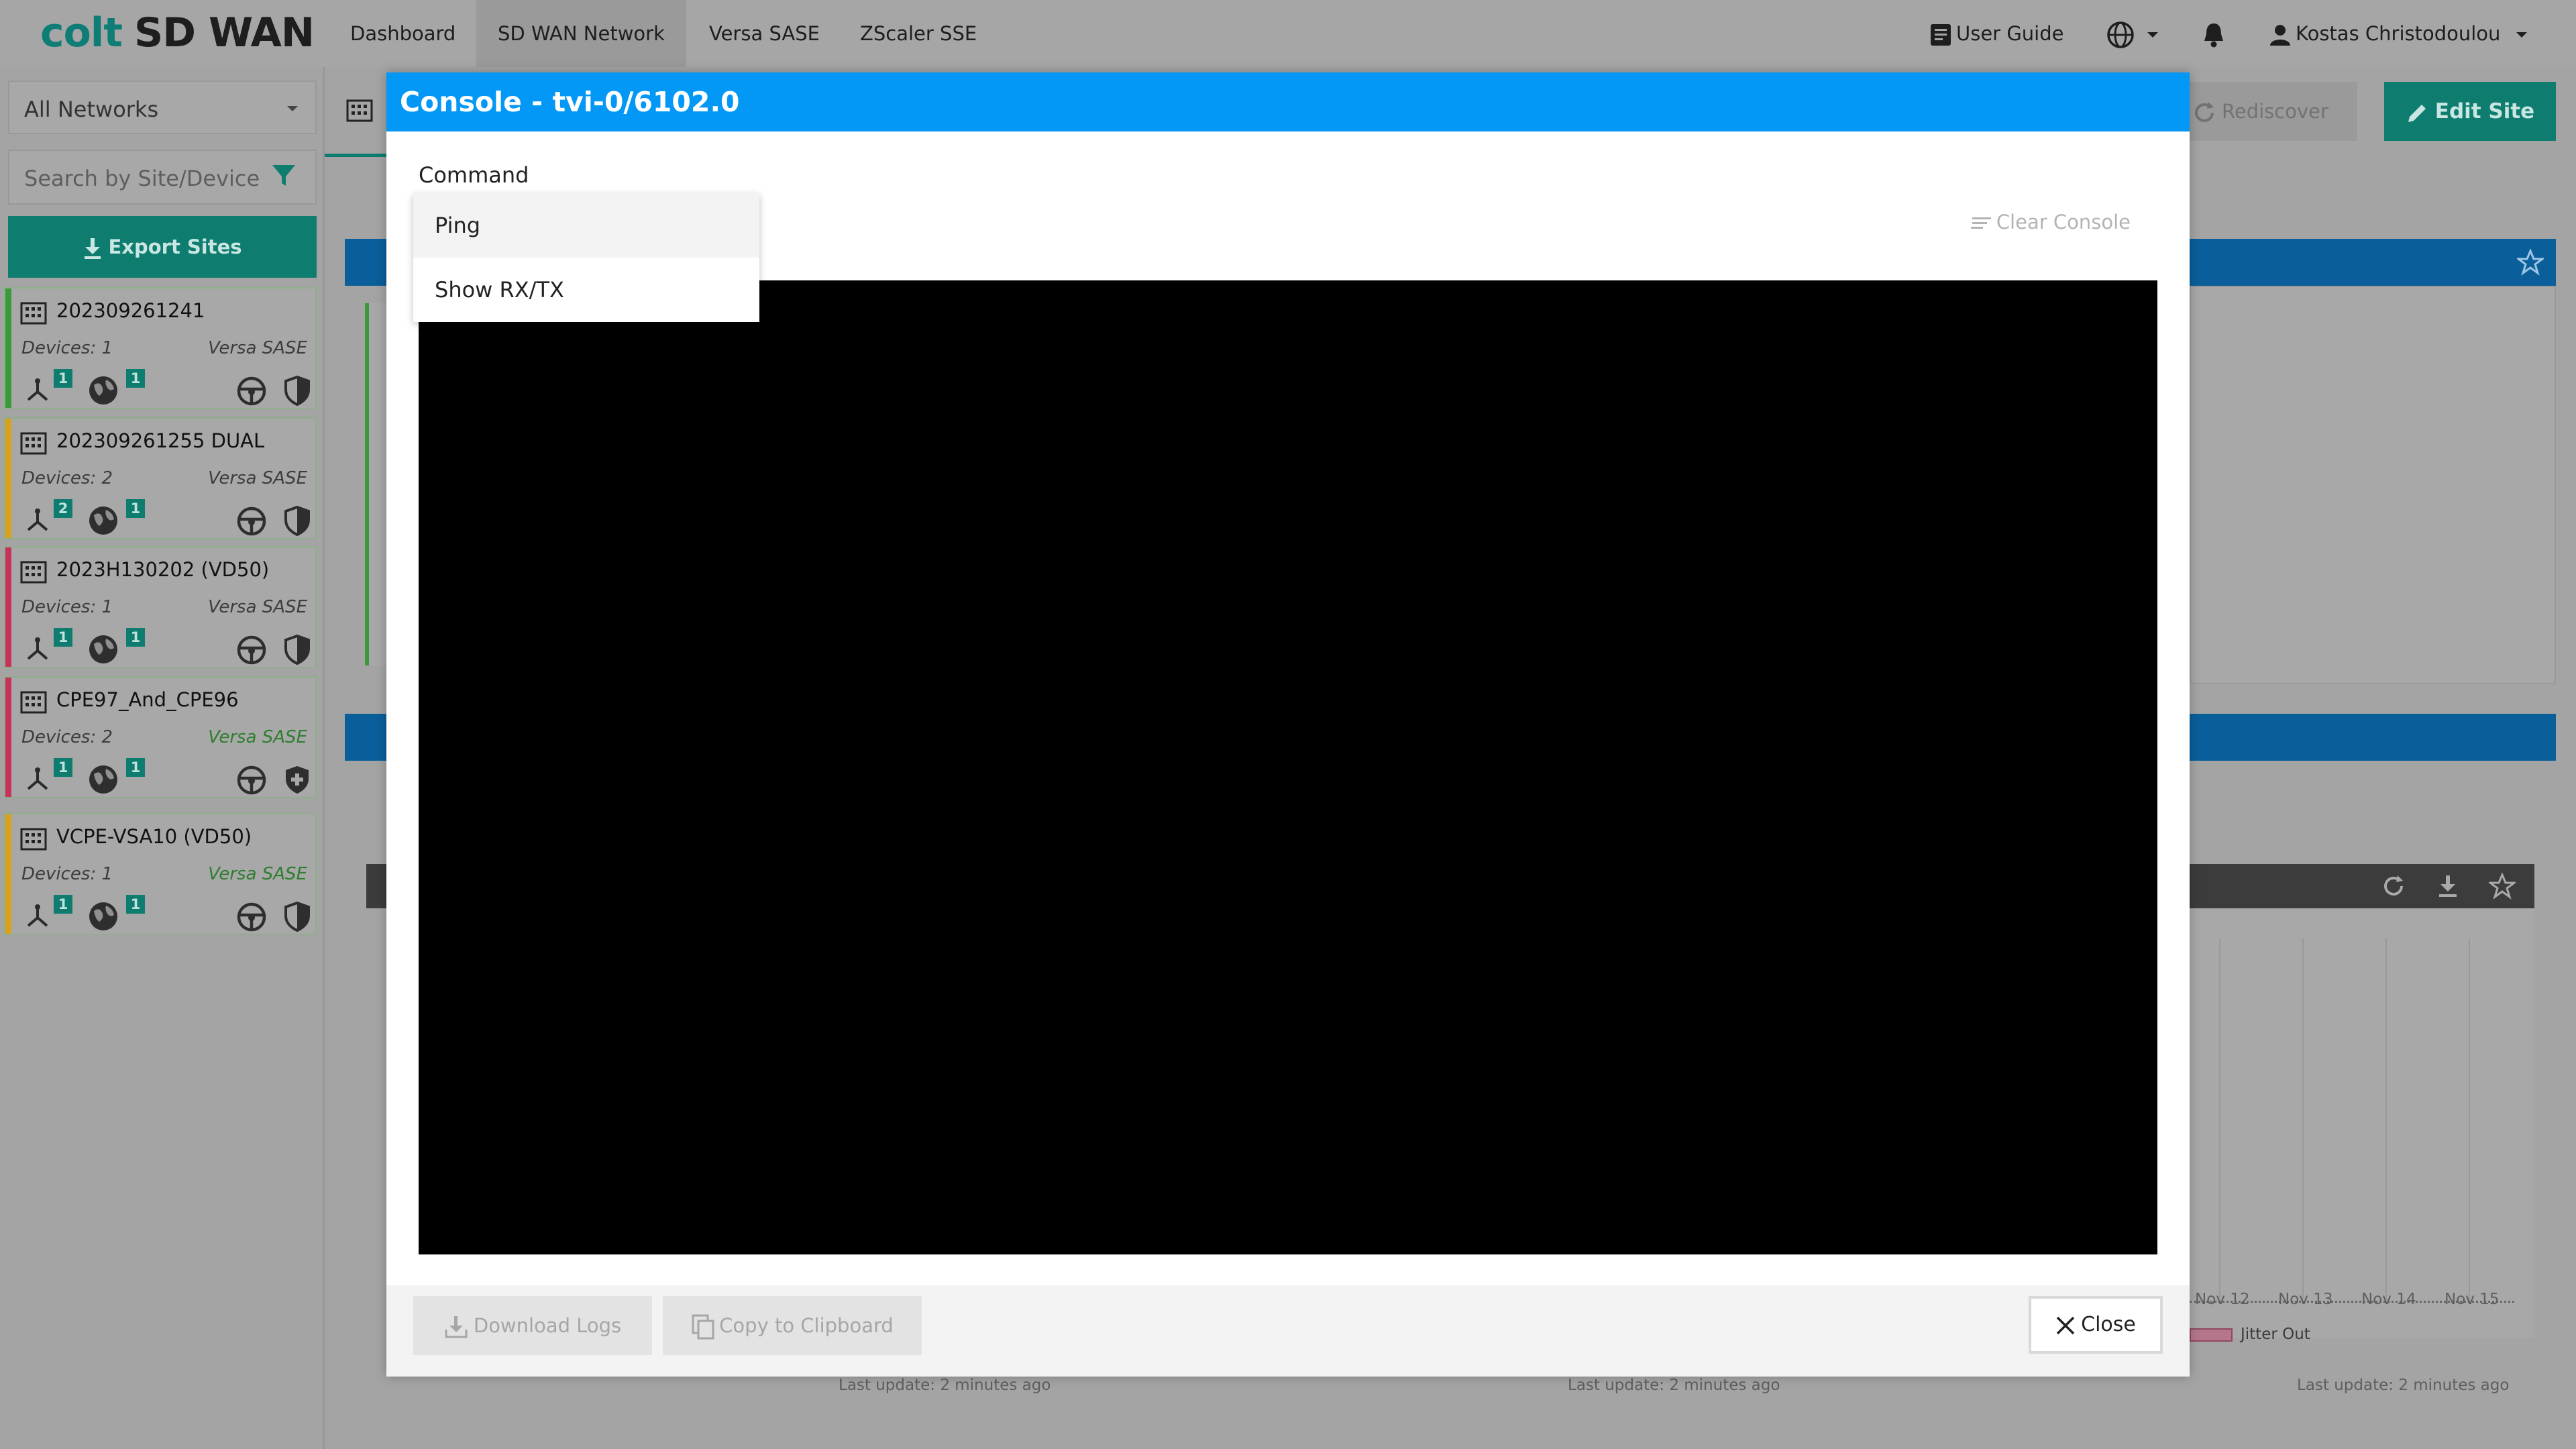 This screenshot has height=1449, width=2576. I want to click on user-name: Kostas Christodoulou, so click(2398, 33).